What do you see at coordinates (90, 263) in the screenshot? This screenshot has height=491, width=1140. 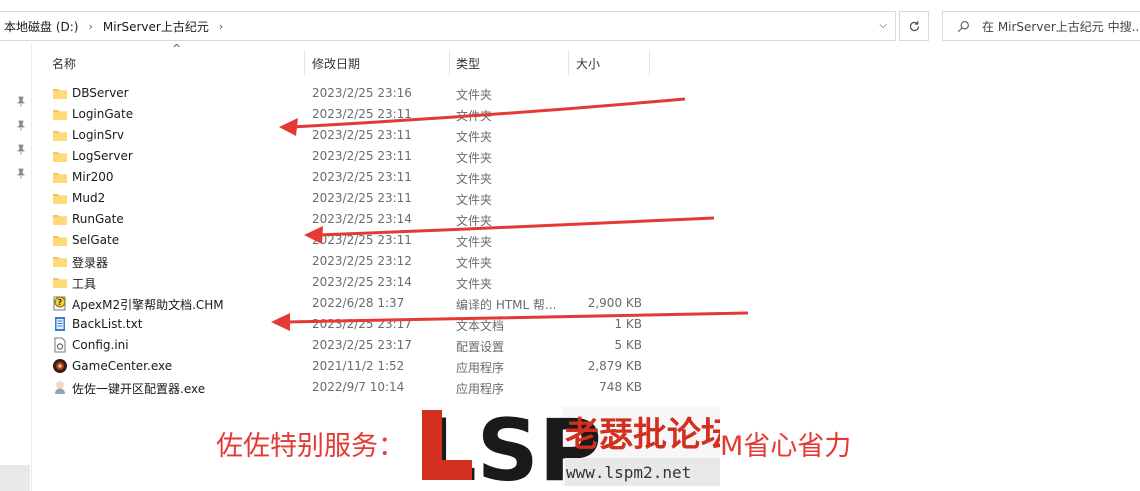 I see `file-name: 登录器` at bounding box center [90, 263].